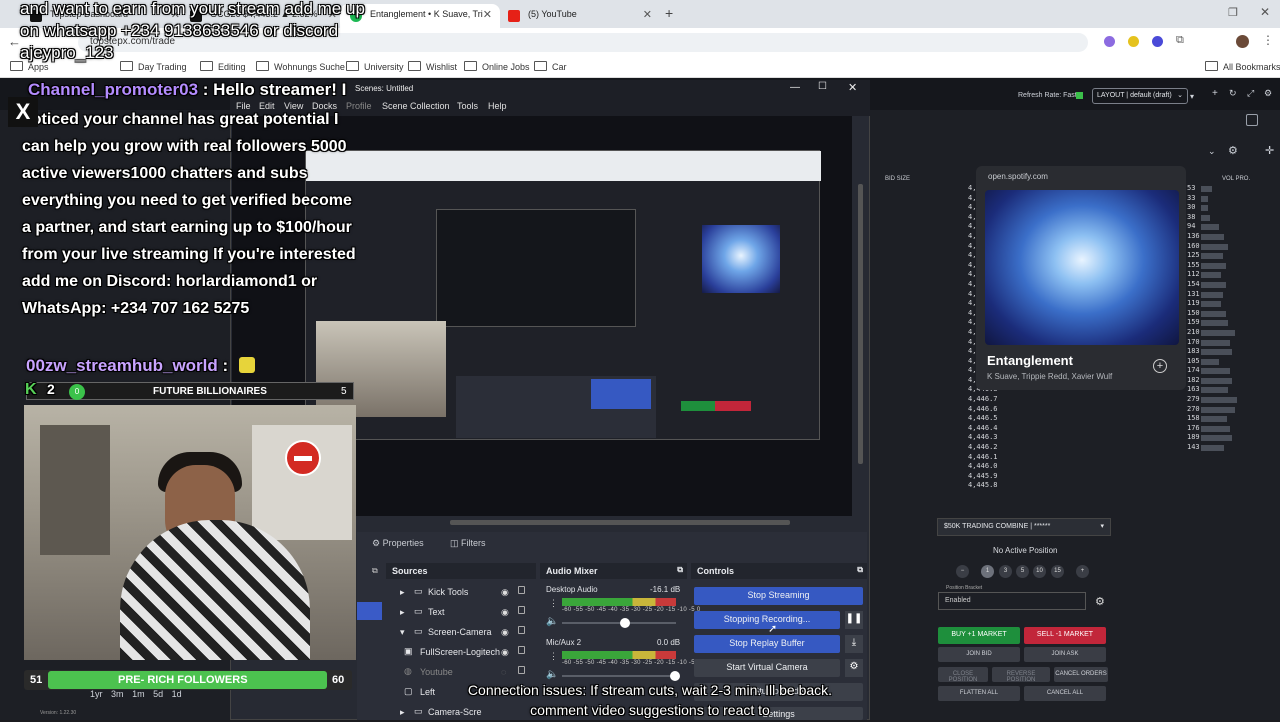 The height and width of the screenshot is (722, 1280). Describe the element at coordinates (1065, 693) in the screenshot. I see `cancel-all-button: CANCEL ALL` at that location.